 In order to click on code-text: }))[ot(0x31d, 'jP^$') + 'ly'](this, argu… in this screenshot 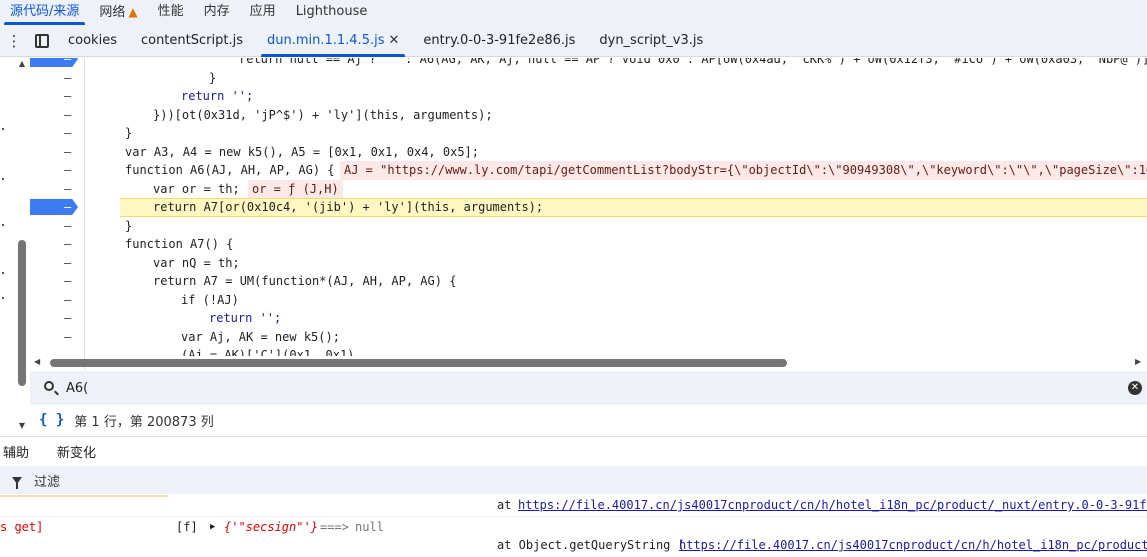, I will do `click(323, 114)`.